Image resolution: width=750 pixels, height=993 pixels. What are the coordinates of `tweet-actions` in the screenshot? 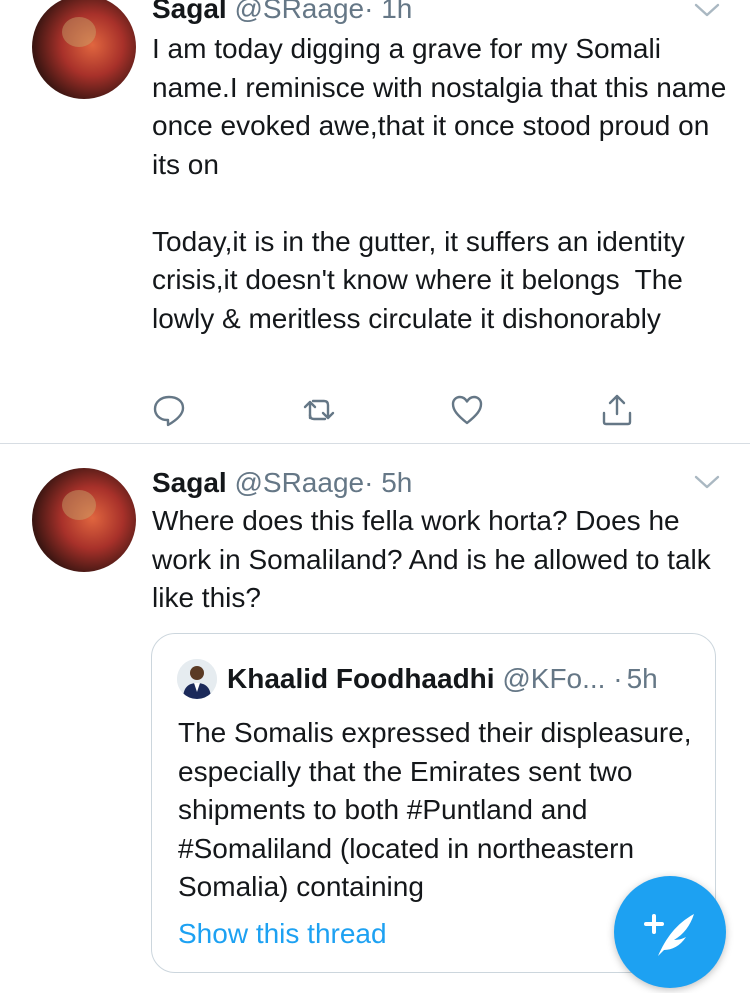 It's located at (402, 410).